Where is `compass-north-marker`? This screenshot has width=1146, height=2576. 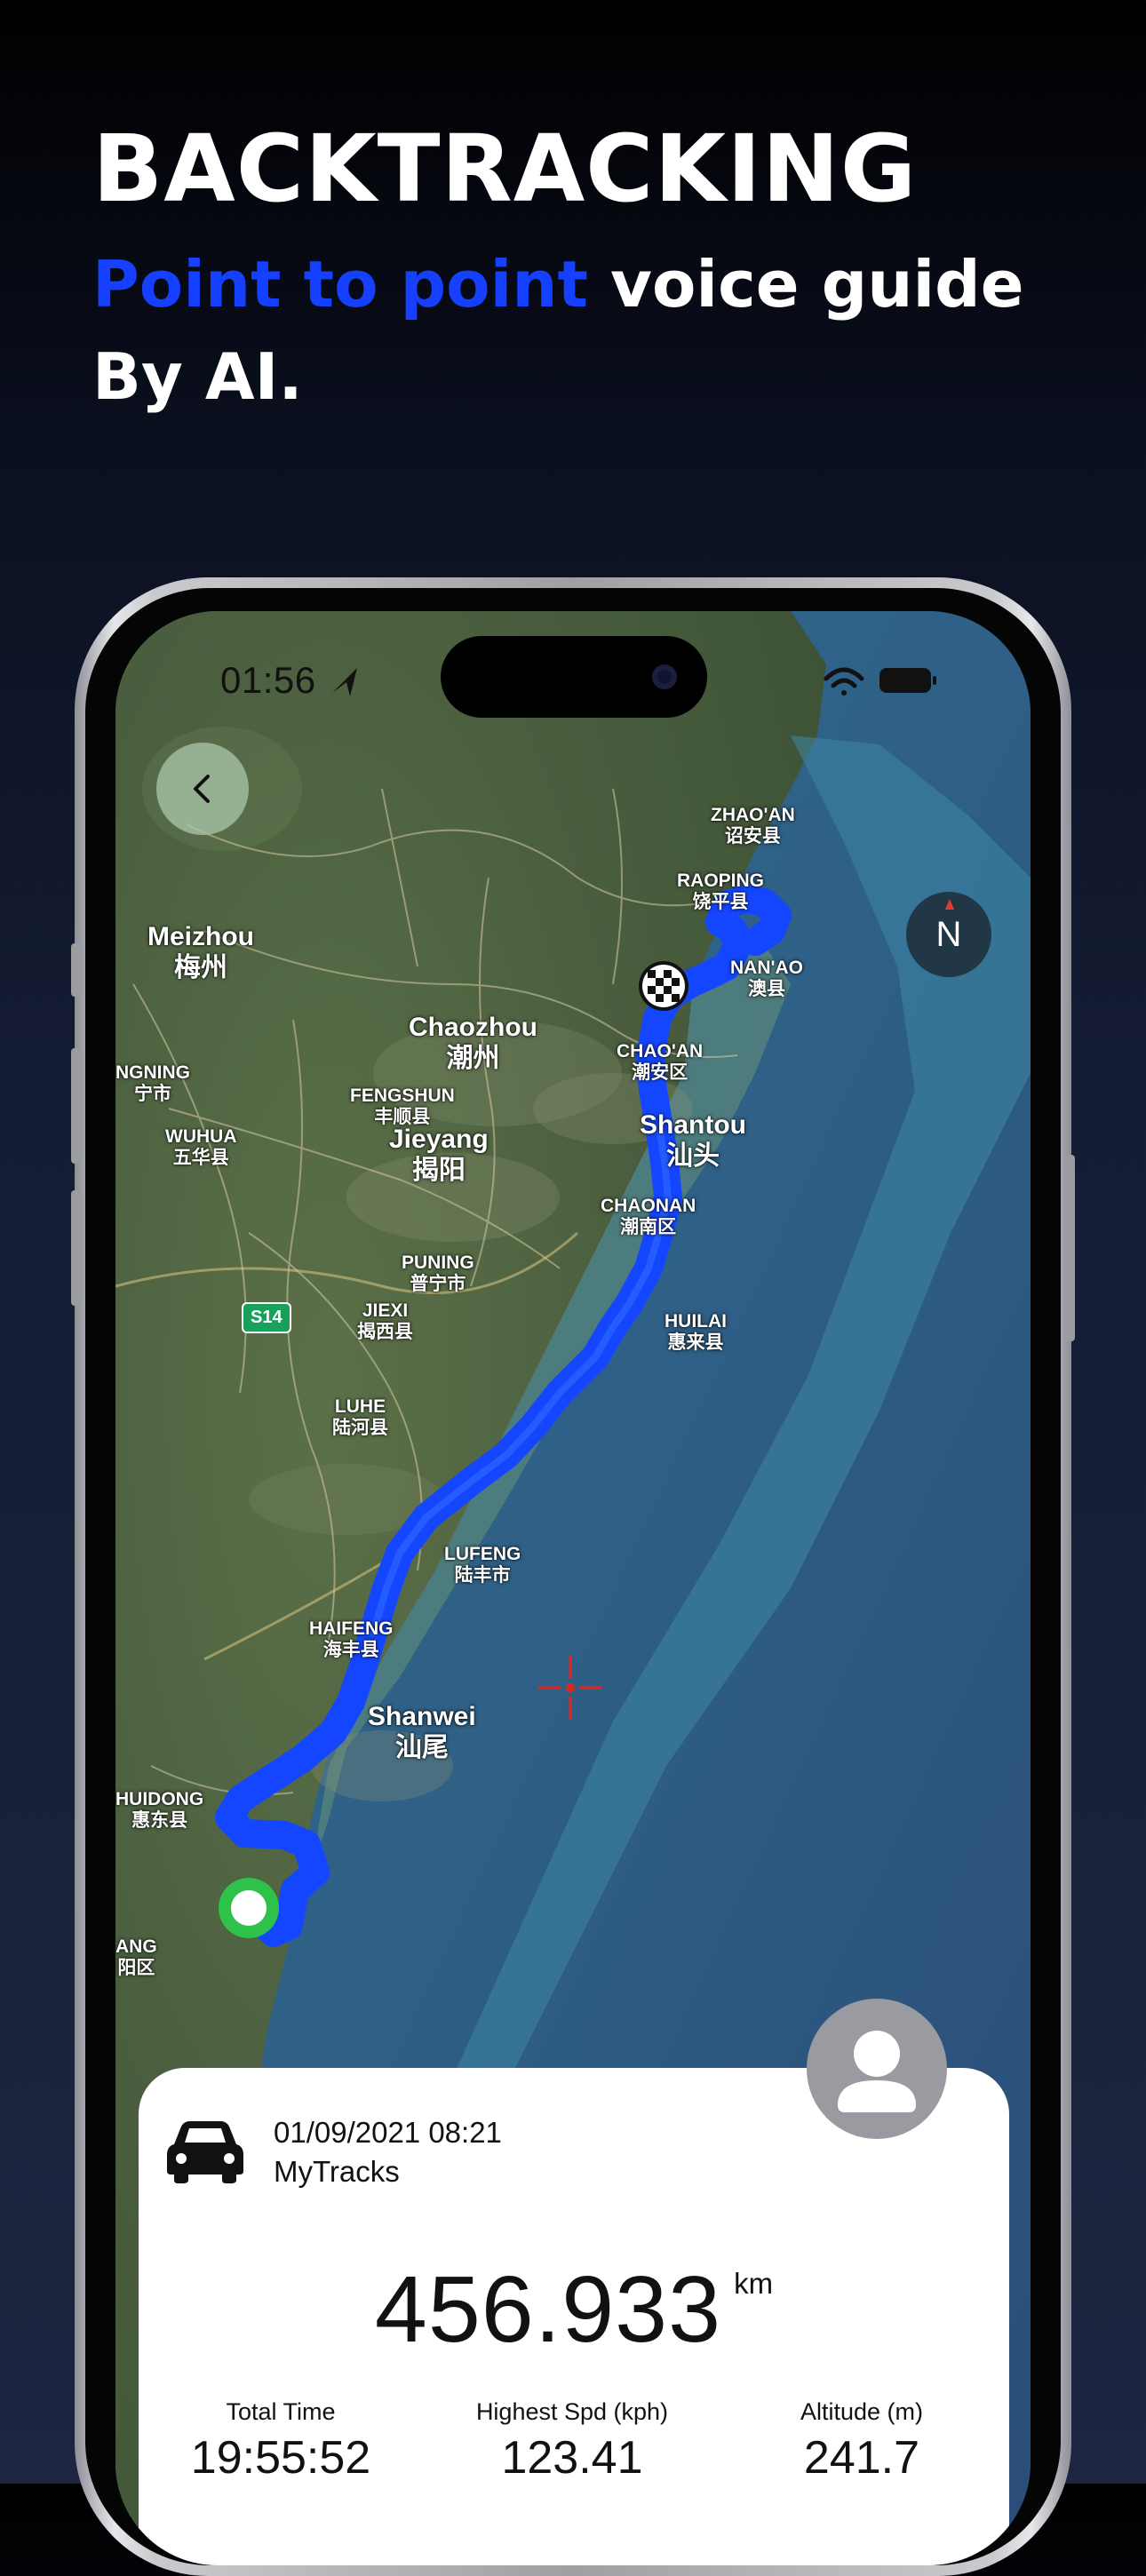
compass-north-marker is located at coordinates (949, 904).